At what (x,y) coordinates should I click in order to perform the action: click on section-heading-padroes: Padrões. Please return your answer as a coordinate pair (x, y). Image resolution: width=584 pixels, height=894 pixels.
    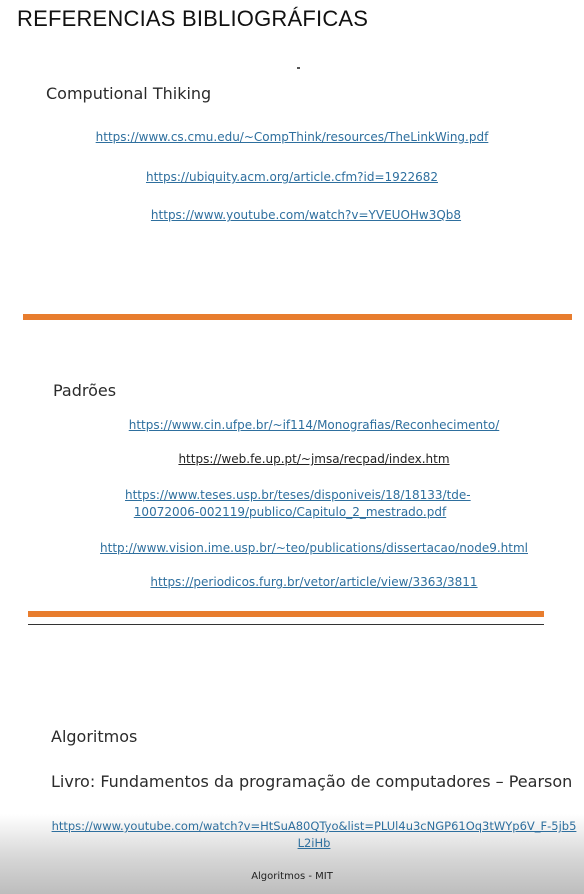
    Looking at the image, I should click on (85, 390).